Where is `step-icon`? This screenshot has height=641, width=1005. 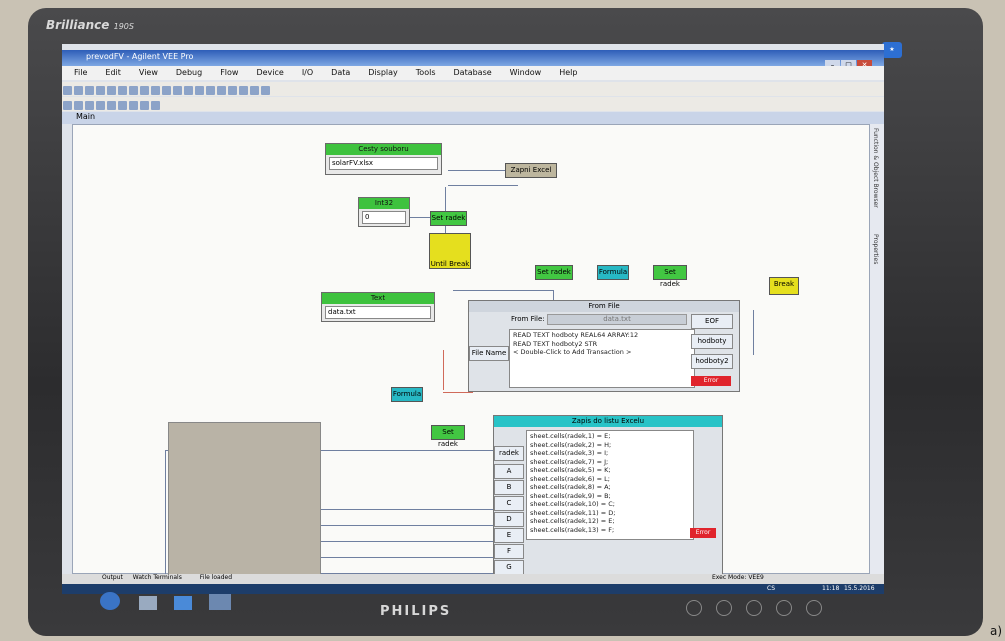
step-icon is located at coordinates (199, 90).